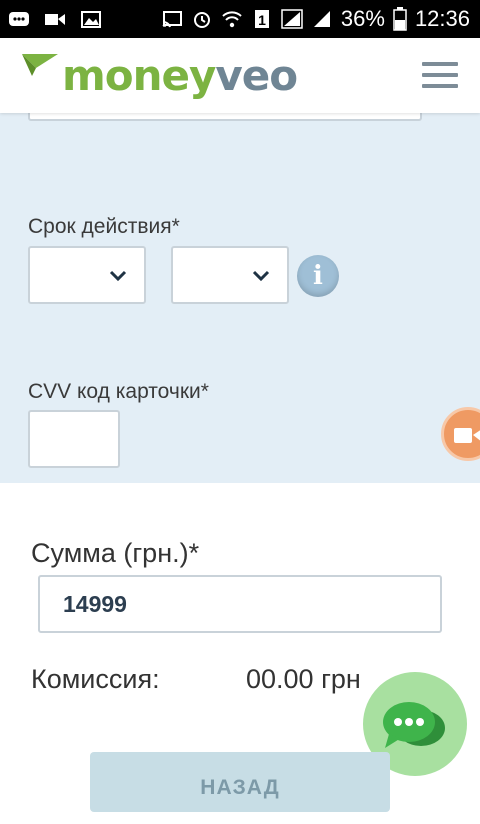  I want to click on expiry-year-select, so click(230, 275).